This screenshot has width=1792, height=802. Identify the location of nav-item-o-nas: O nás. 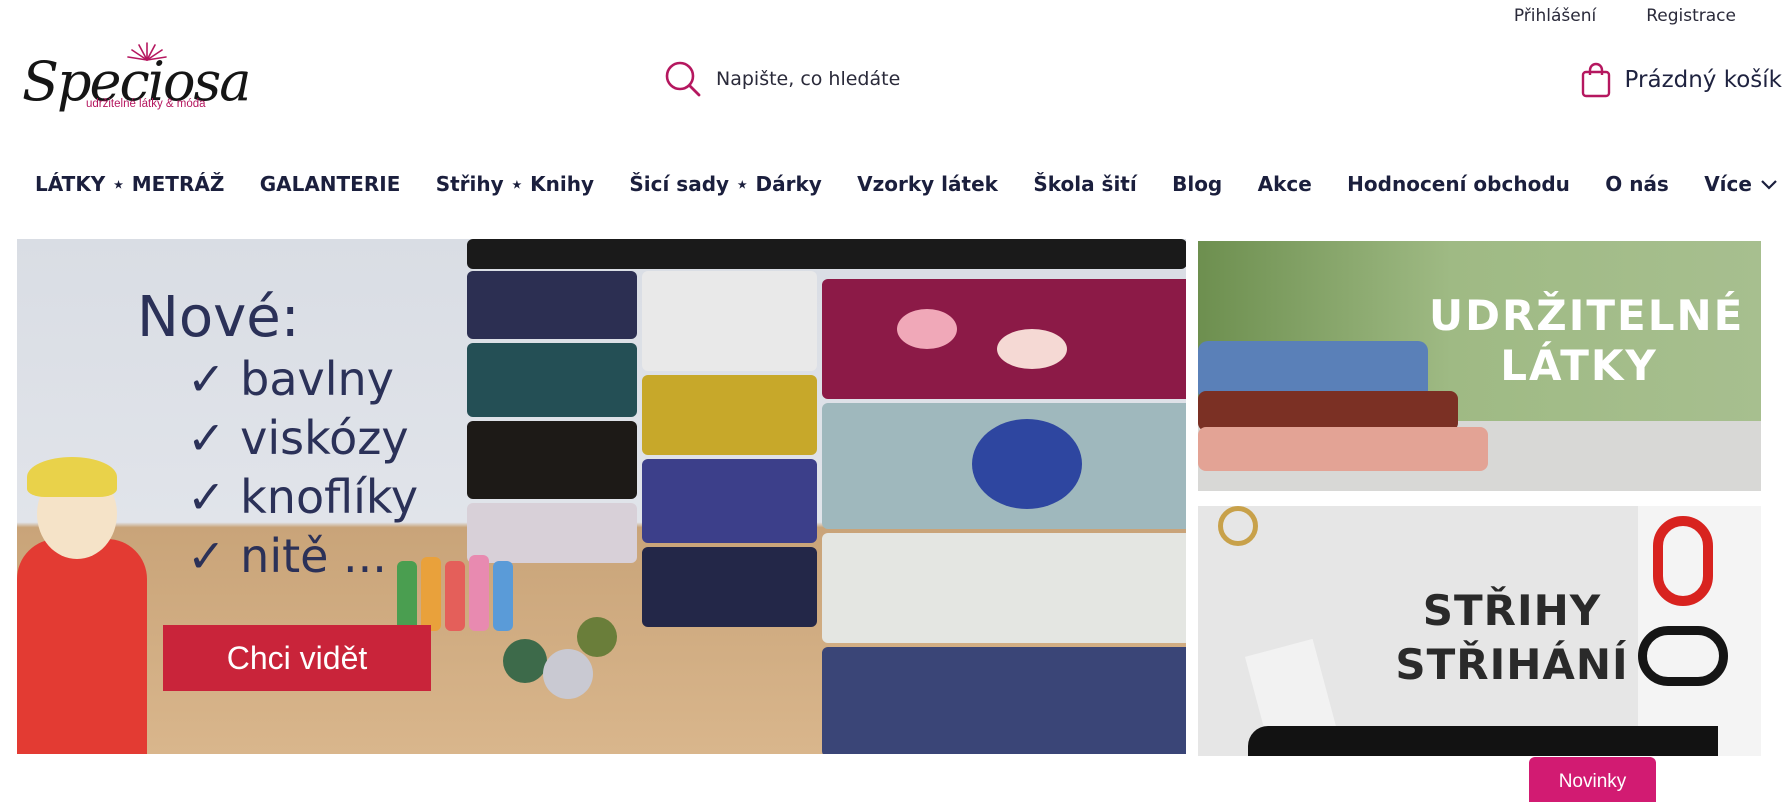
(1637, 184).